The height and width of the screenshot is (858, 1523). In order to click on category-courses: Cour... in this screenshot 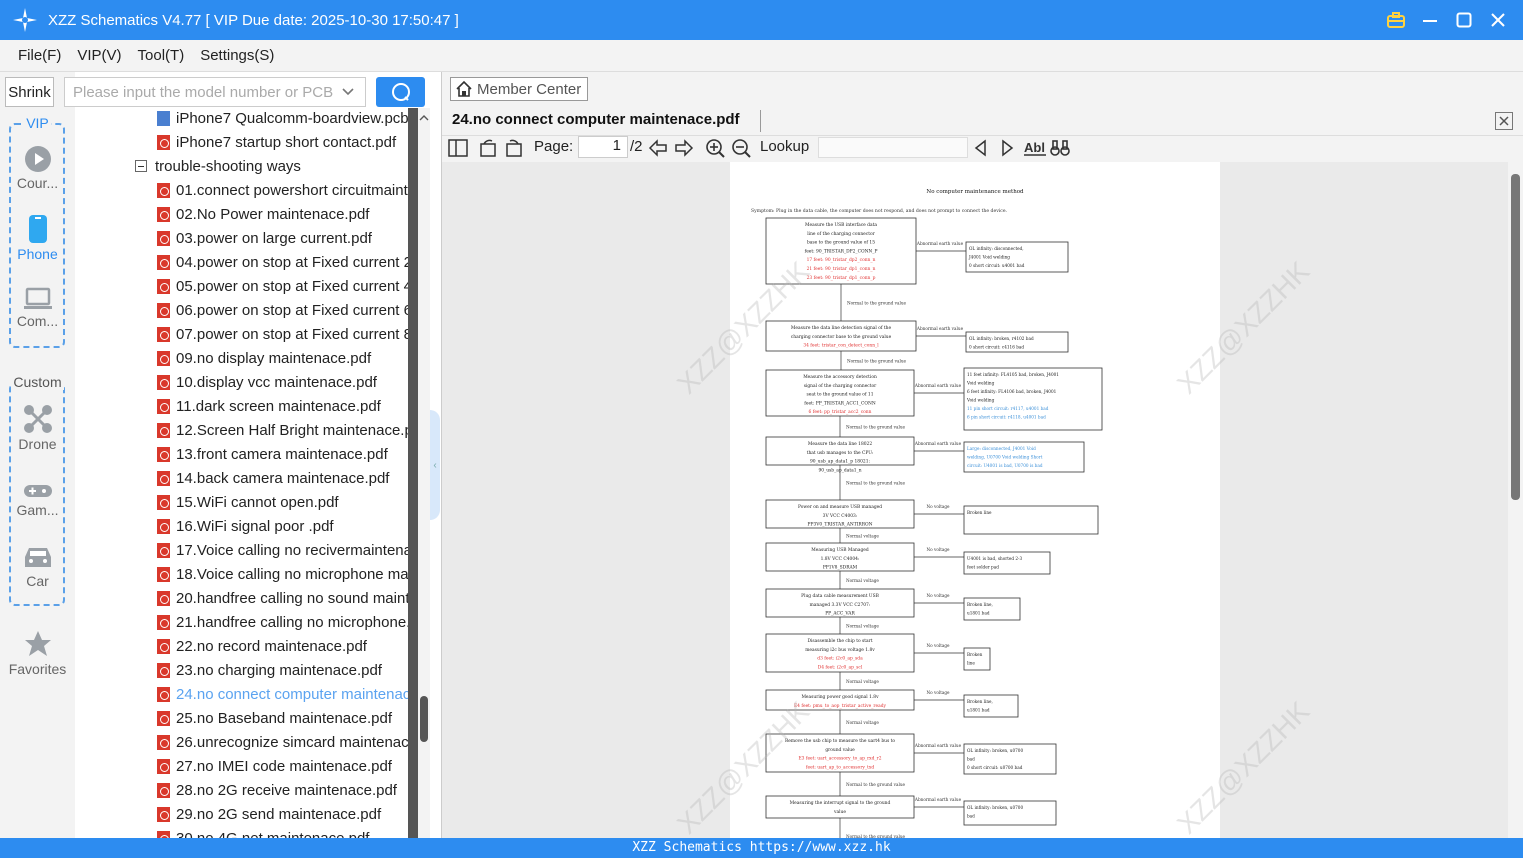, I will do `click(37, 168)`.